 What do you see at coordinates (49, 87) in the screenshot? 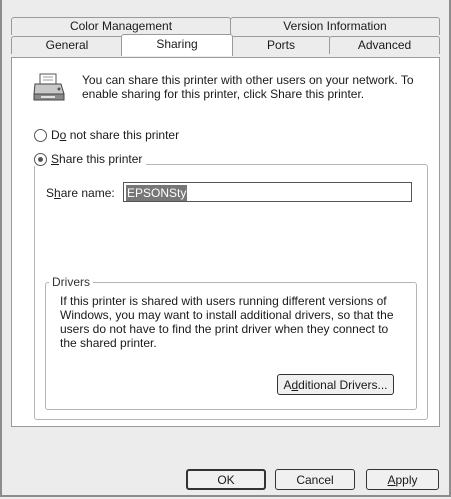
I see `printer-icon` at bounding box center [49, 87].